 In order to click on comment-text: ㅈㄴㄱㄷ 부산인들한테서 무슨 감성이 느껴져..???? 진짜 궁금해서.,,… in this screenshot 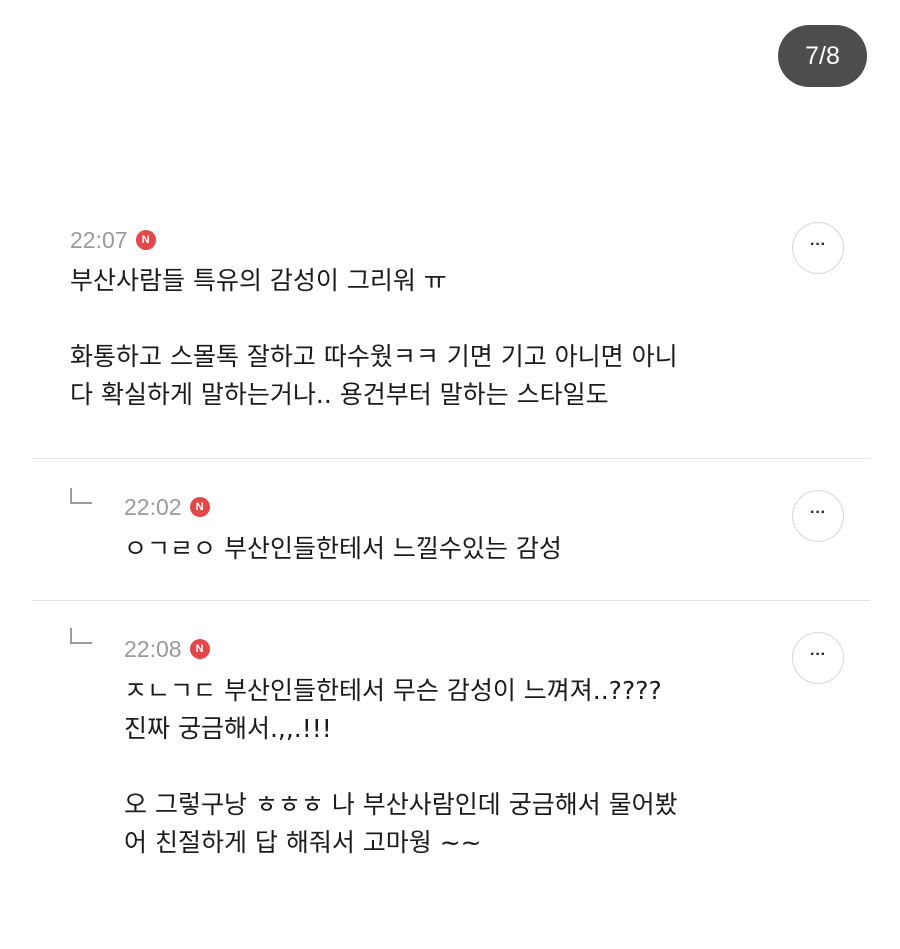, I will do `click(401, 766)`.